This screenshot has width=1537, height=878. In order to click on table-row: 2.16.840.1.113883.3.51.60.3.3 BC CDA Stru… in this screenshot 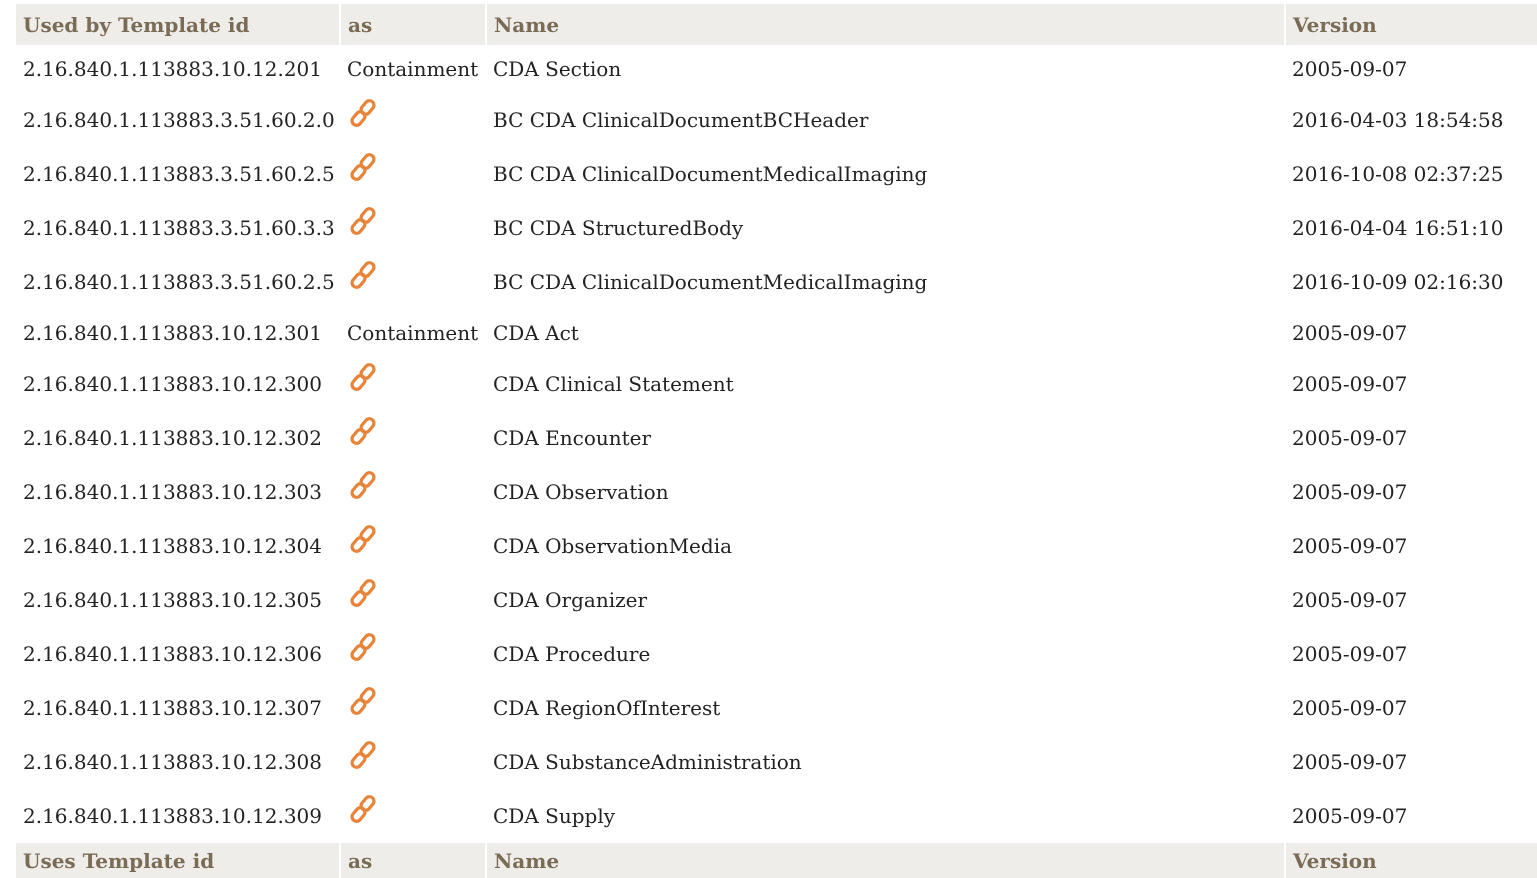, I will do `click(776, 228)`.